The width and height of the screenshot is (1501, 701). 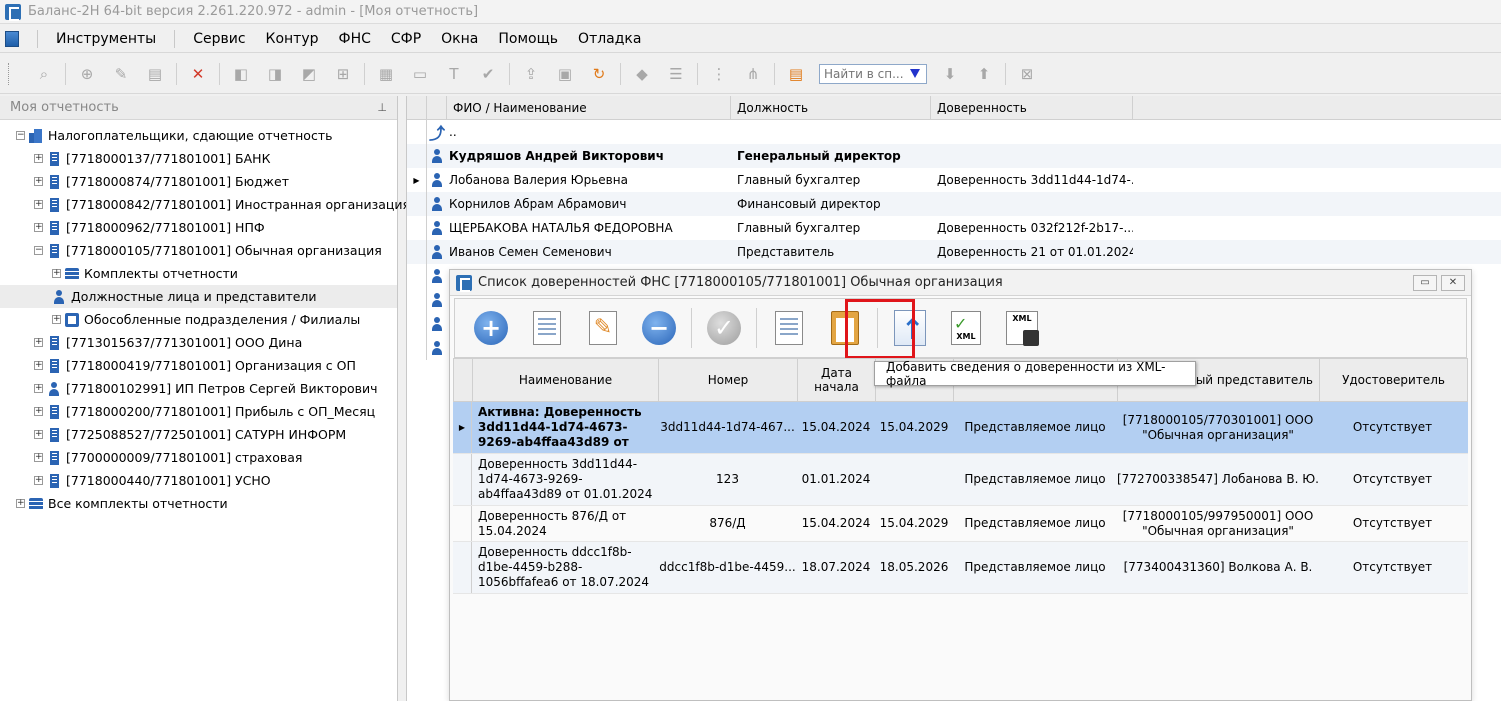 What do you see at coordinates (382, 107) in the screenshot?
I see `pin-icon: ⊥` at bounding box center [382, 107].